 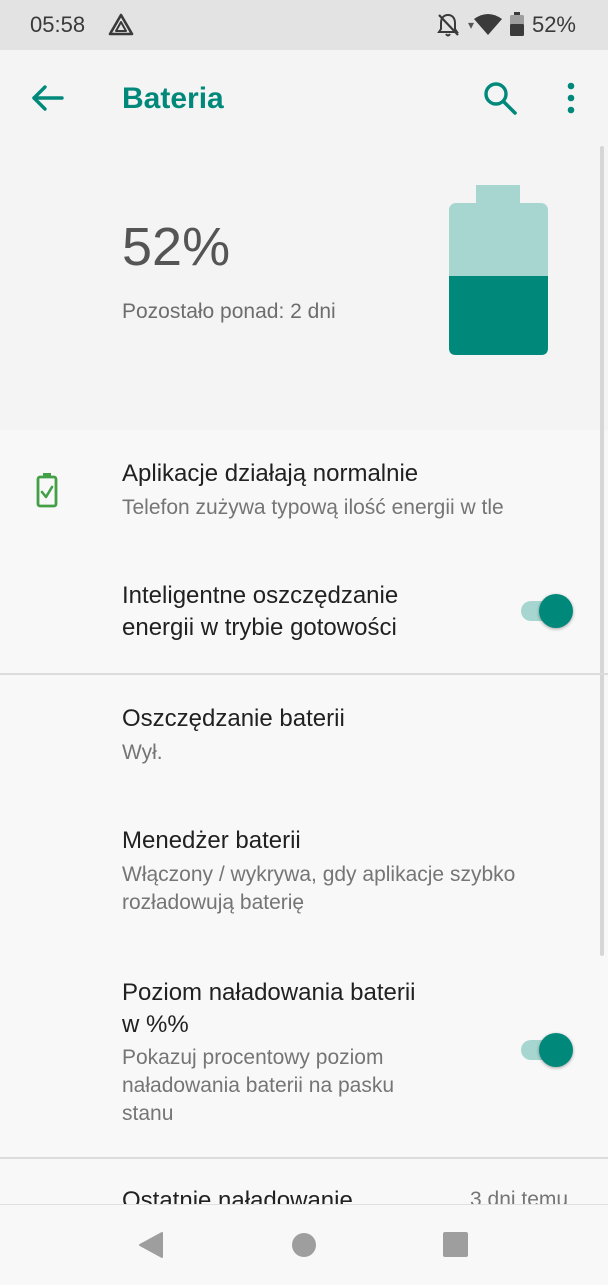 I want to click on item-subtitle-line2: naładowania baterii na pasku, so click(x=258, y=1085).